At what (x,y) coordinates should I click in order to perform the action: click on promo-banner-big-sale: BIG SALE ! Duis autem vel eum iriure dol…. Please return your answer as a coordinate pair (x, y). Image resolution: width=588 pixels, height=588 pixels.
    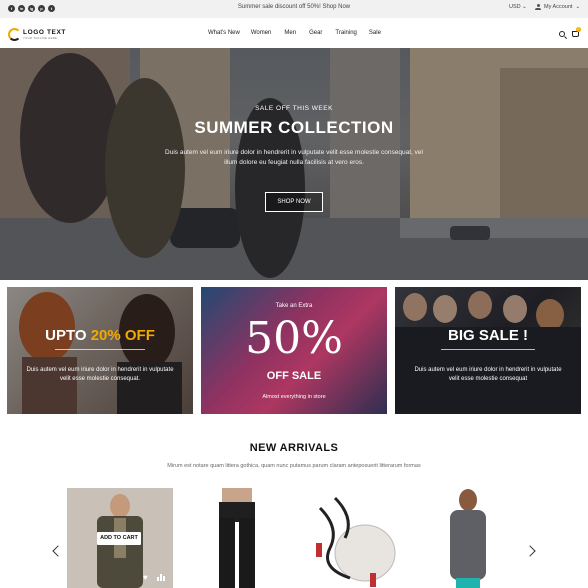
    Looking at the image, I should click on (488, 350).